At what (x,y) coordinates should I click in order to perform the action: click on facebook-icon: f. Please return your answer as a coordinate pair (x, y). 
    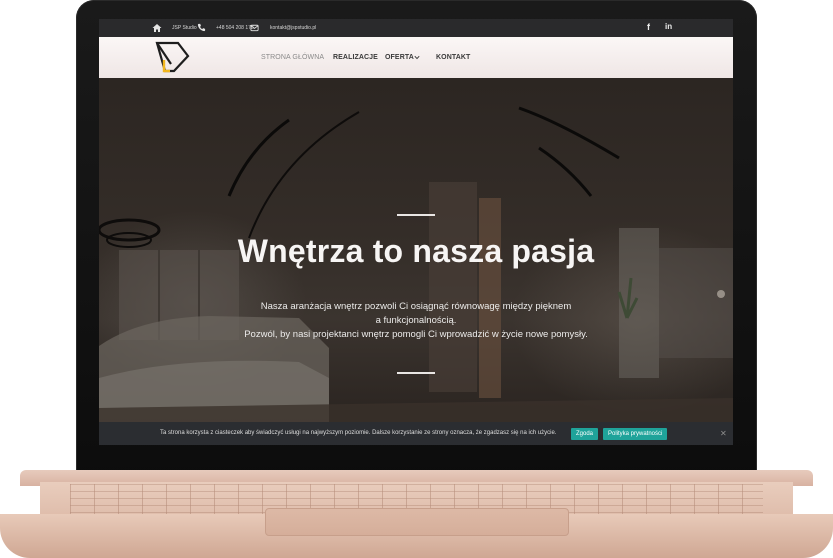
    Looking at the image, I should click on (648, 27).